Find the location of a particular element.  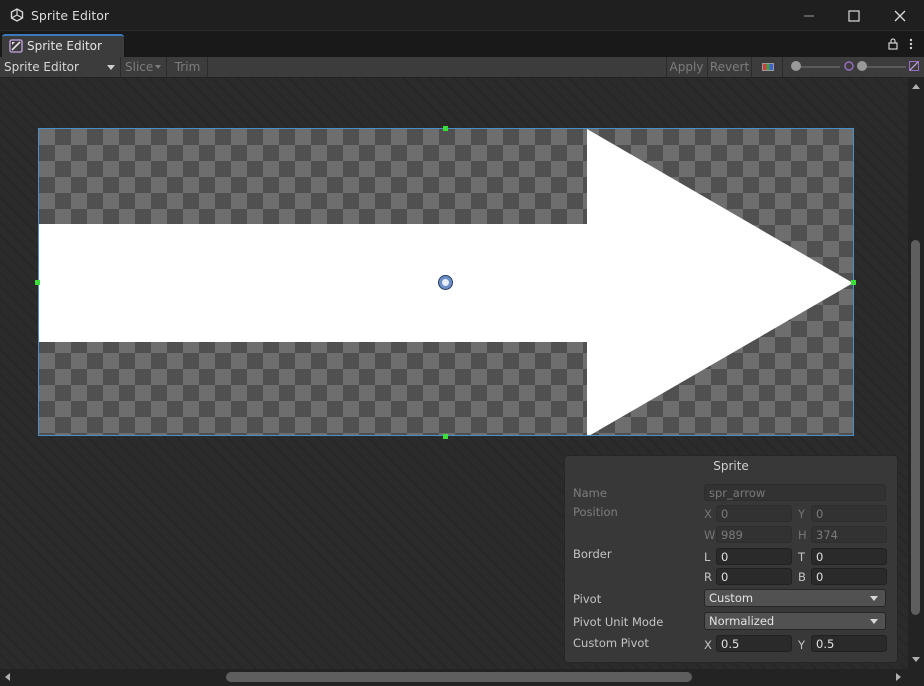

minimize-button is located at coordinates (809, 15).